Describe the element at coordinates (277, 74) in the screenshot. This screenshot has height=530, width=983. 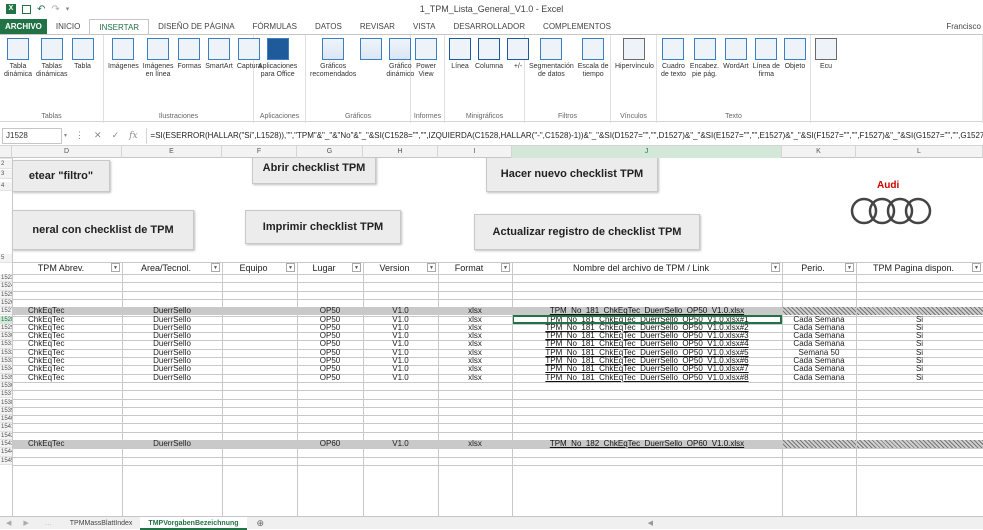
I see `ribbon-button-aplicaciones-para-office: Aplicaciones para Office` at that location.